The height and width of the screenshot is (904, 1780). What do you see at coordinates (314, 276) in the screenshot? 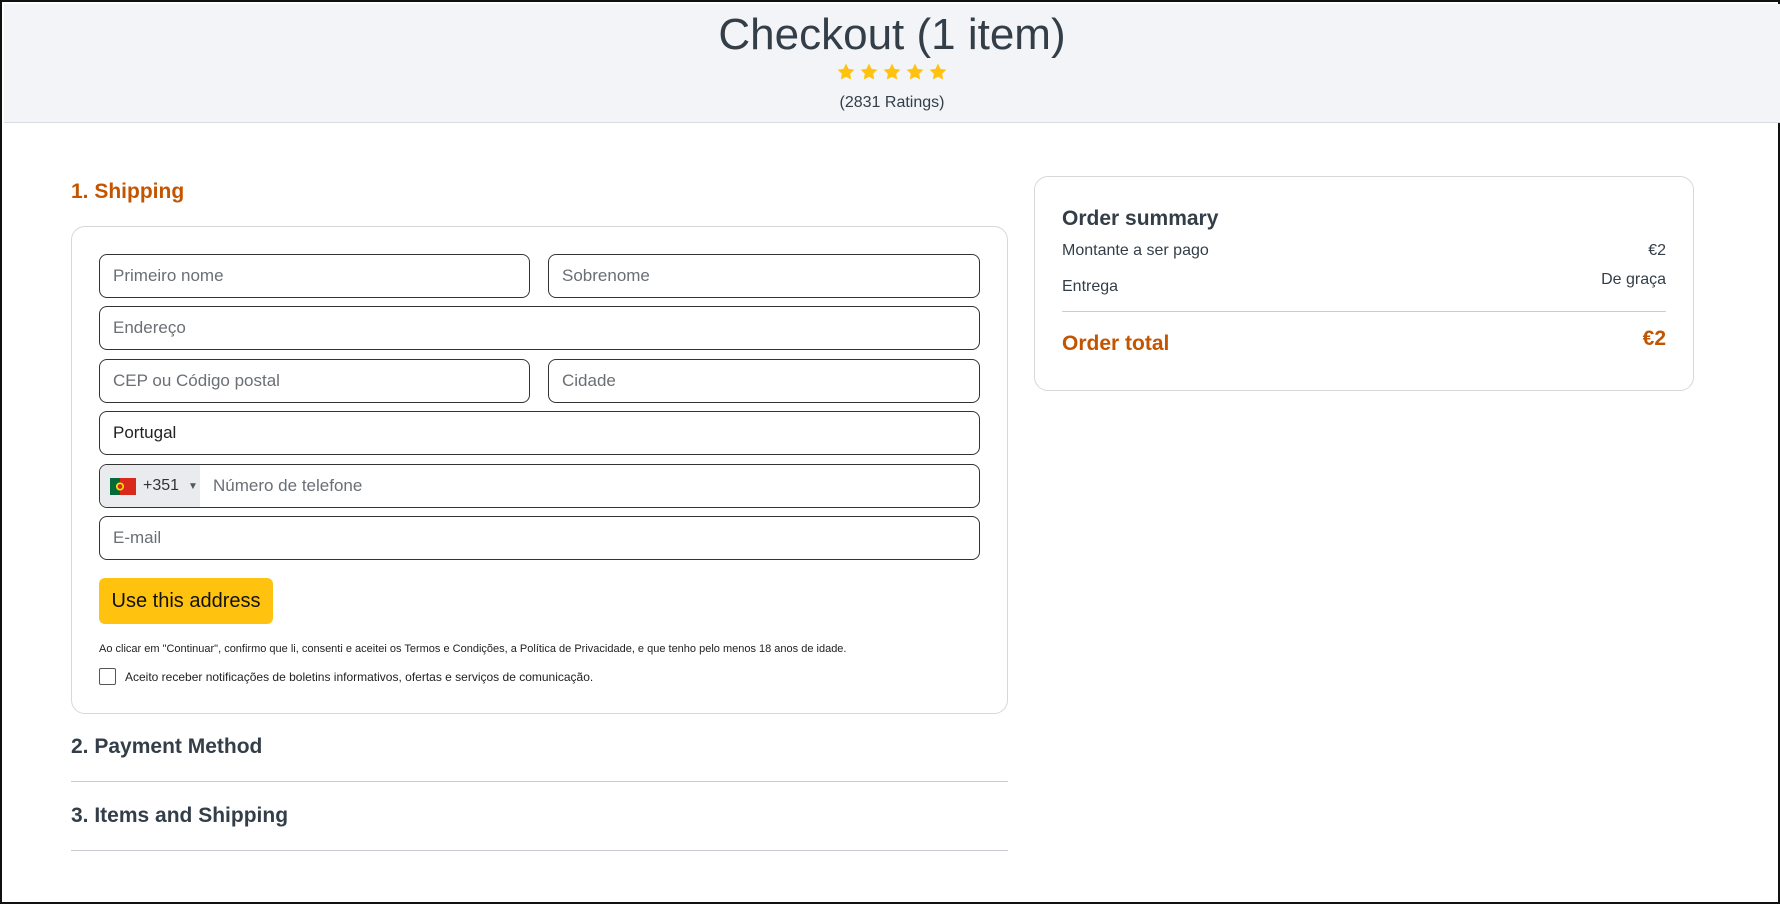
I see `first-name-field: Primeiro nome` at bounding box center [314, 276].